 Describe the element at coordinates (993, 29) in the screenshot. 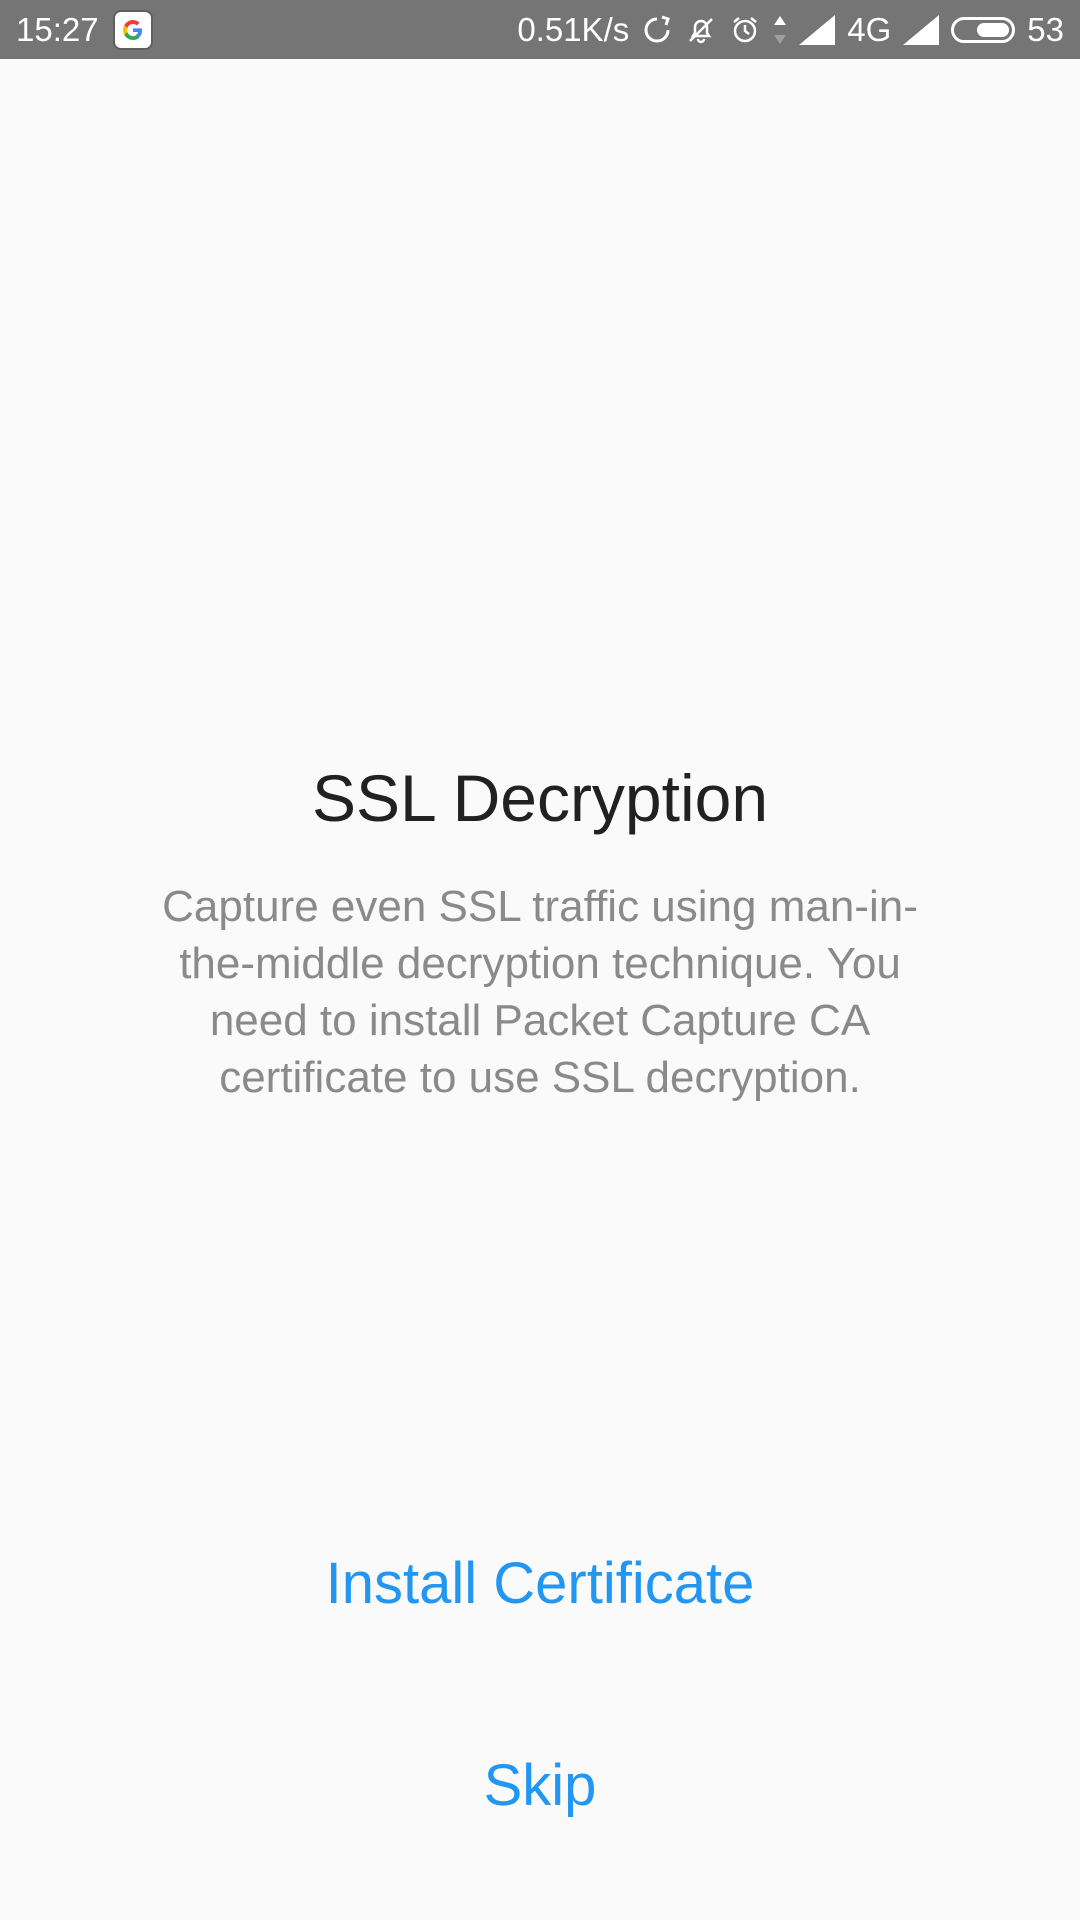

I see `battery-fill` at that location.